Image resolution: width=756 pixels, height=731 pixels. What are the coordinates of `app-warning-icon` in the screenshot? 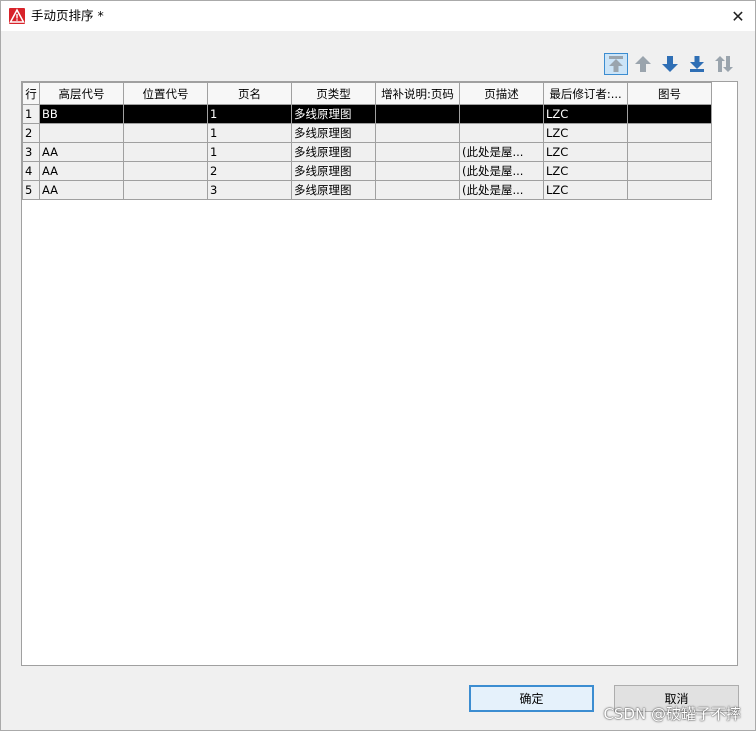 It's located at (17, 16).